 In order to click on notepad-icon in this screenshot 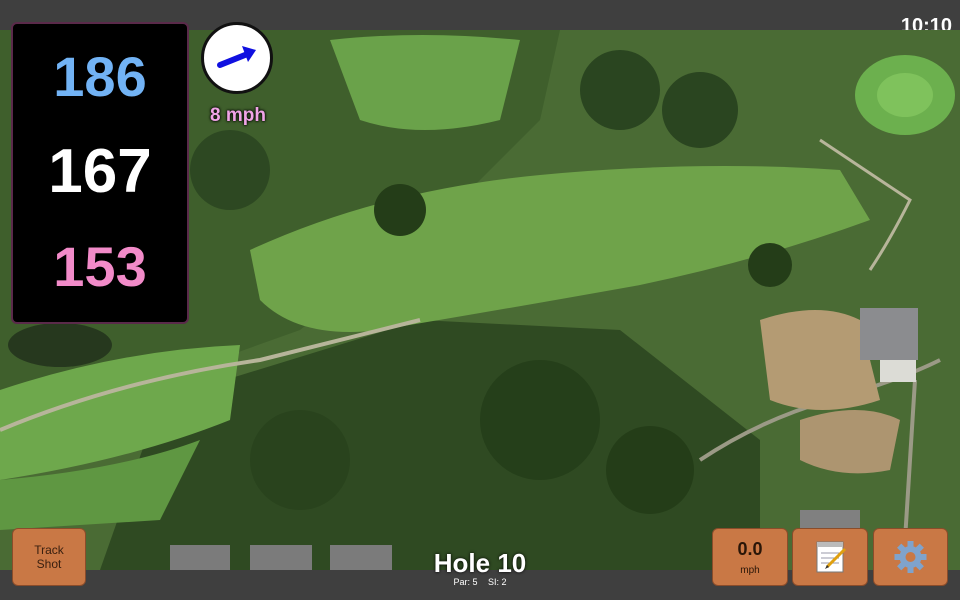, I will do `click(831, 557)`.